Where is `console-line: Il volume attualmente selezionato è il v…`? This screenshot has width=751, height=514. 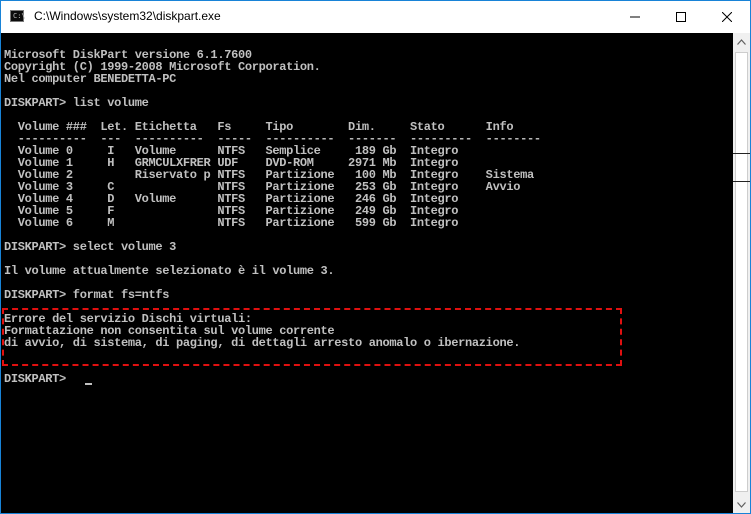 console-line: Il volume attualmente selezionato è il v… is located at coordinates (169, 271).